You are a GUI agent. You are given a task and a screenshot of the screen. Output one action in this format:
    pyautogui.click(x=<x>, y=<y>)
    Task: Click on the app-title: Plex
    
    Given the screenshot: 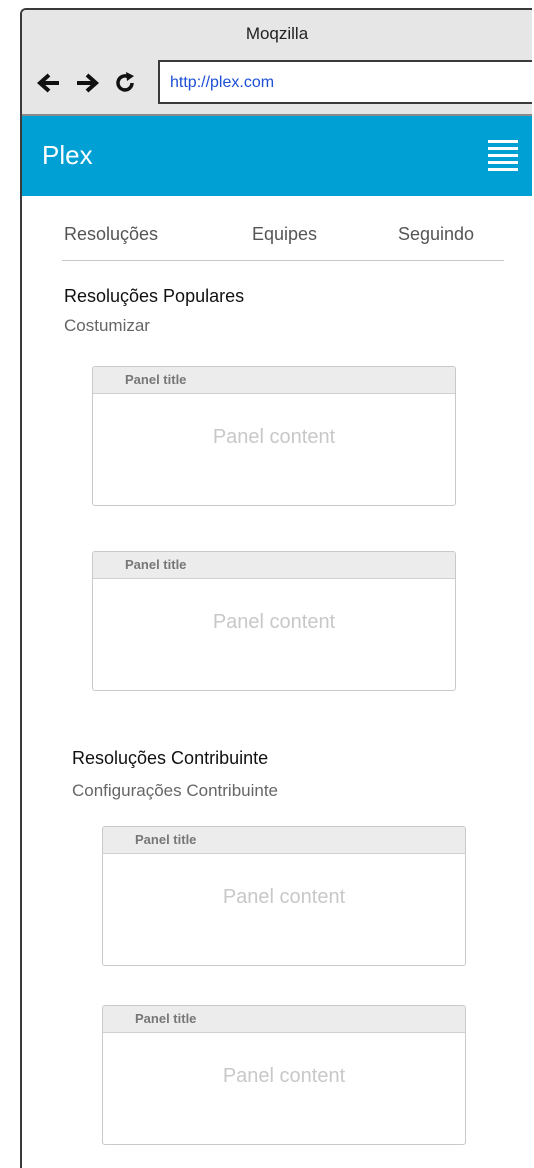 What is the action you would take?
    pyautogui.click(x=67, y=155)
    